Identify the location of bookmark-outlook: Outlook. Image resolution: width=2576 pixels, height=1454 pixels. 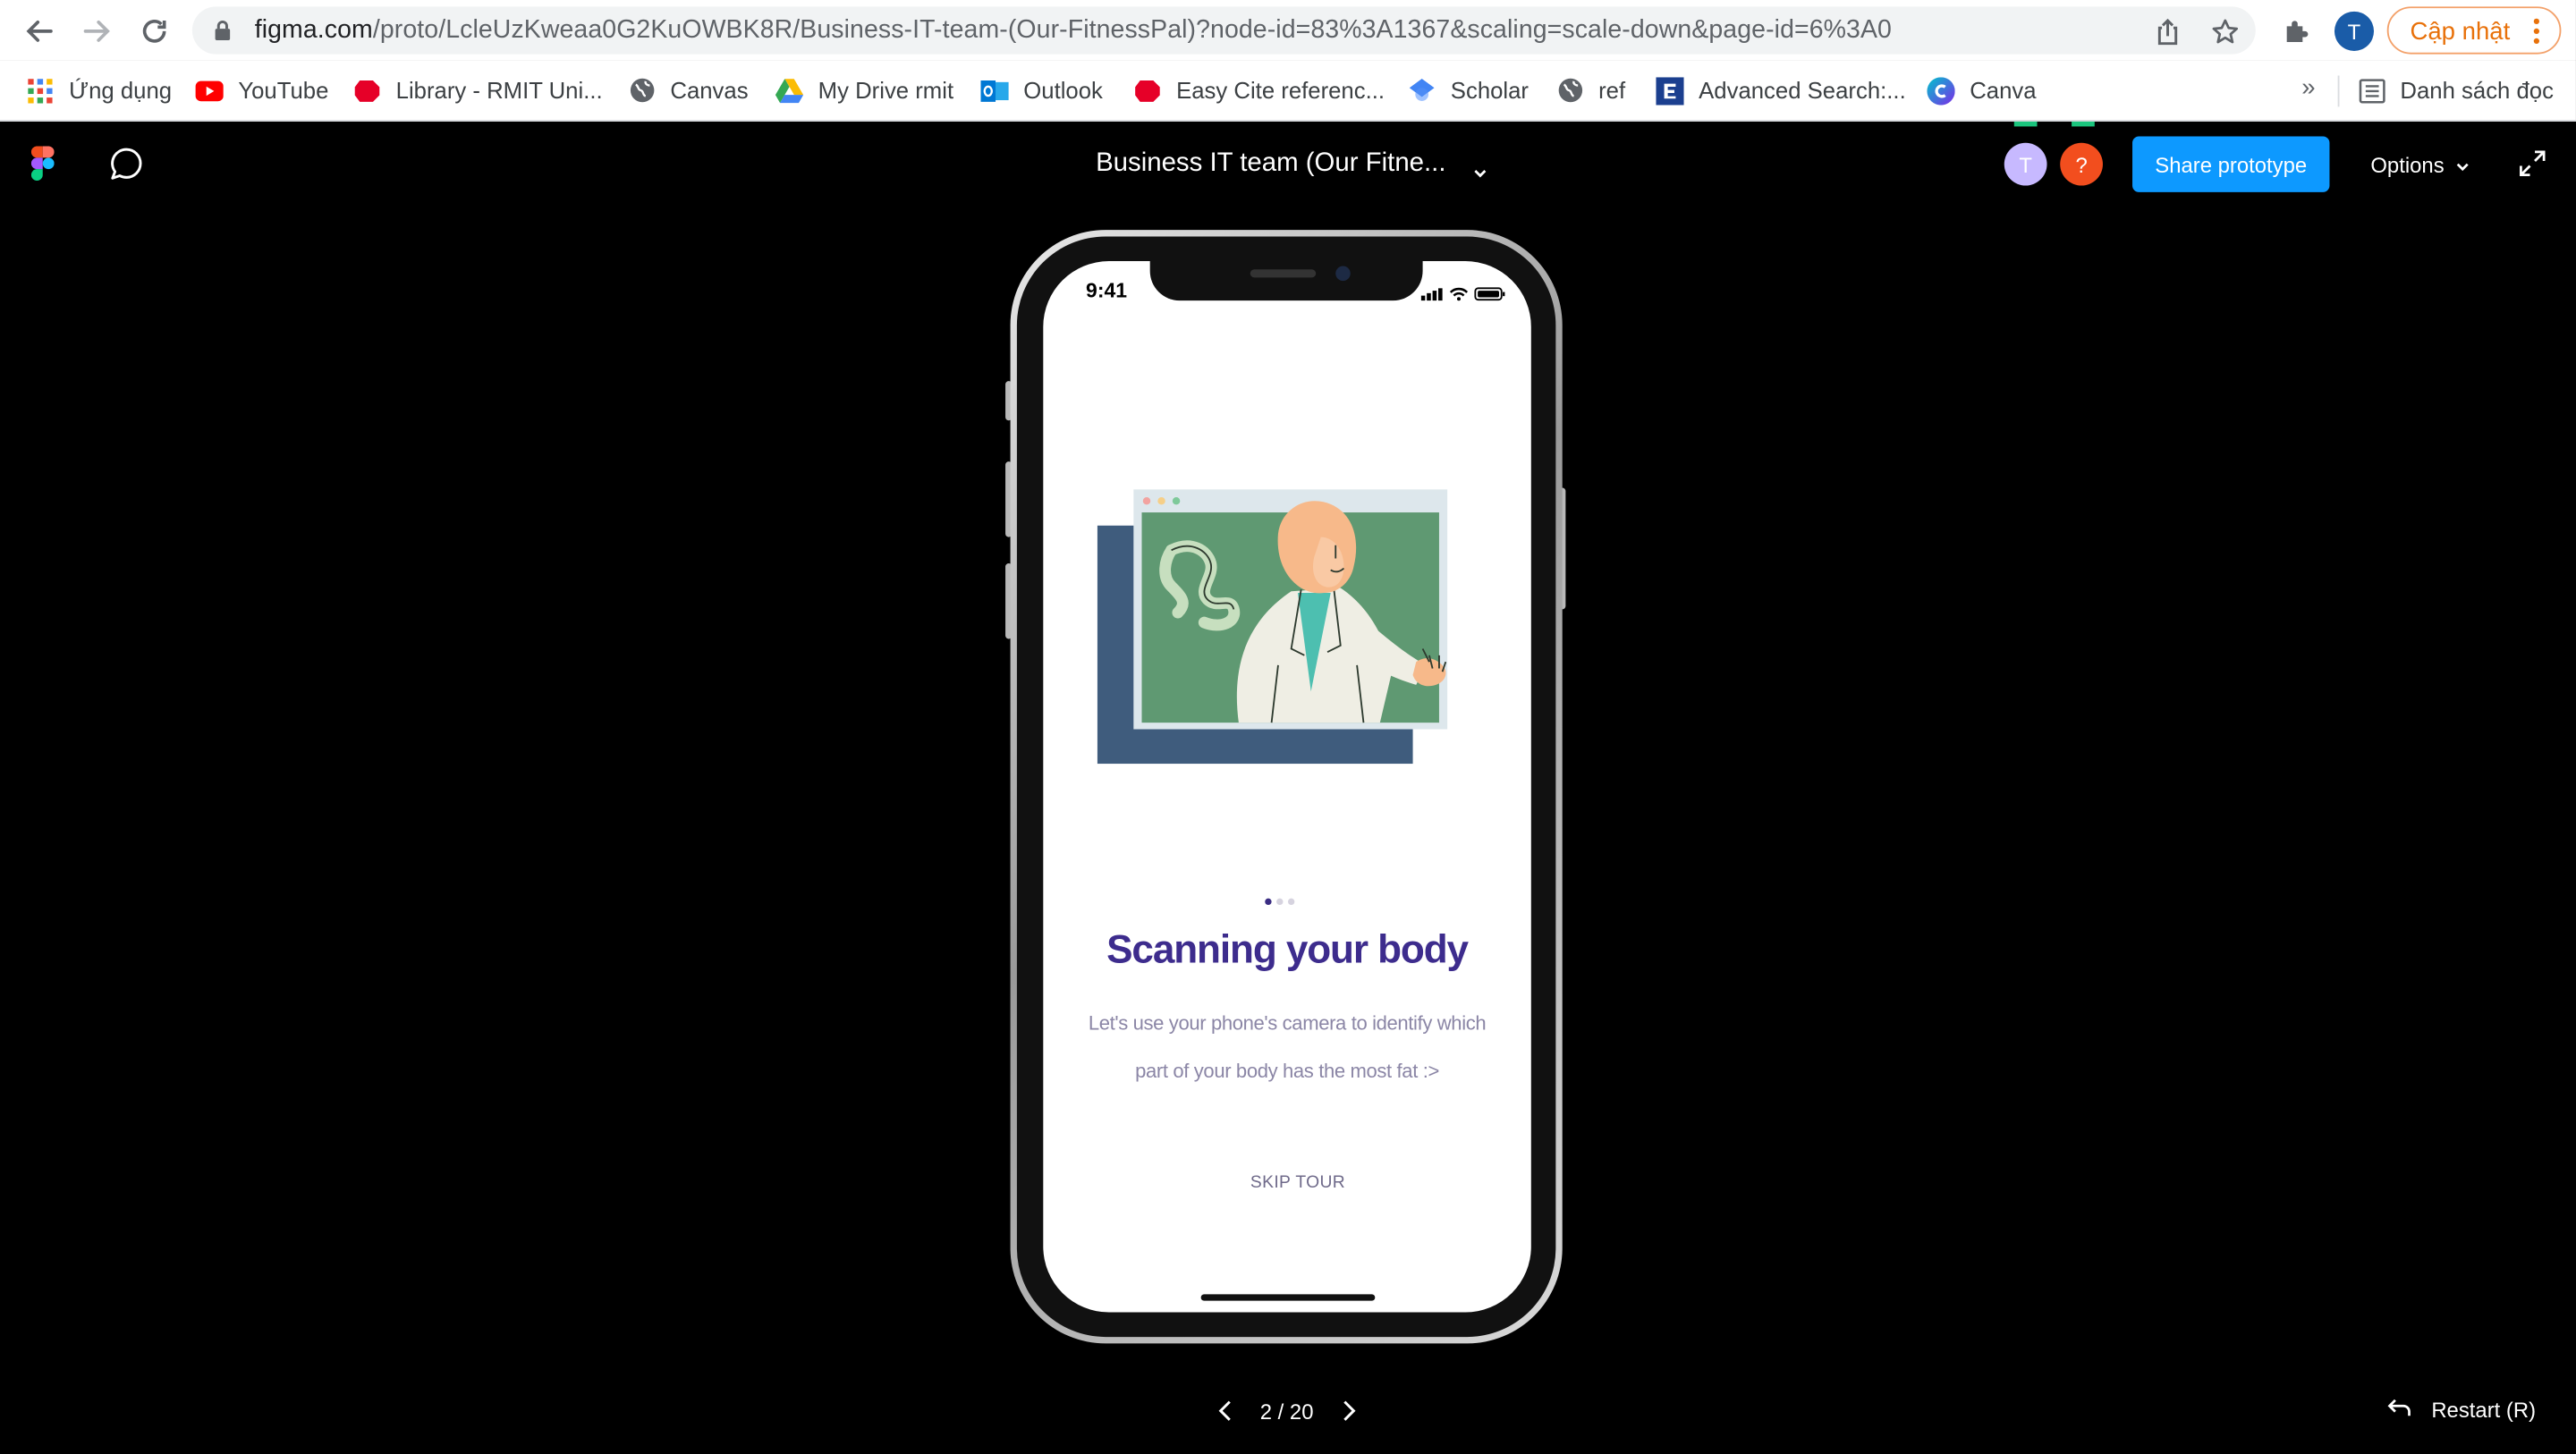
(1041, 90).